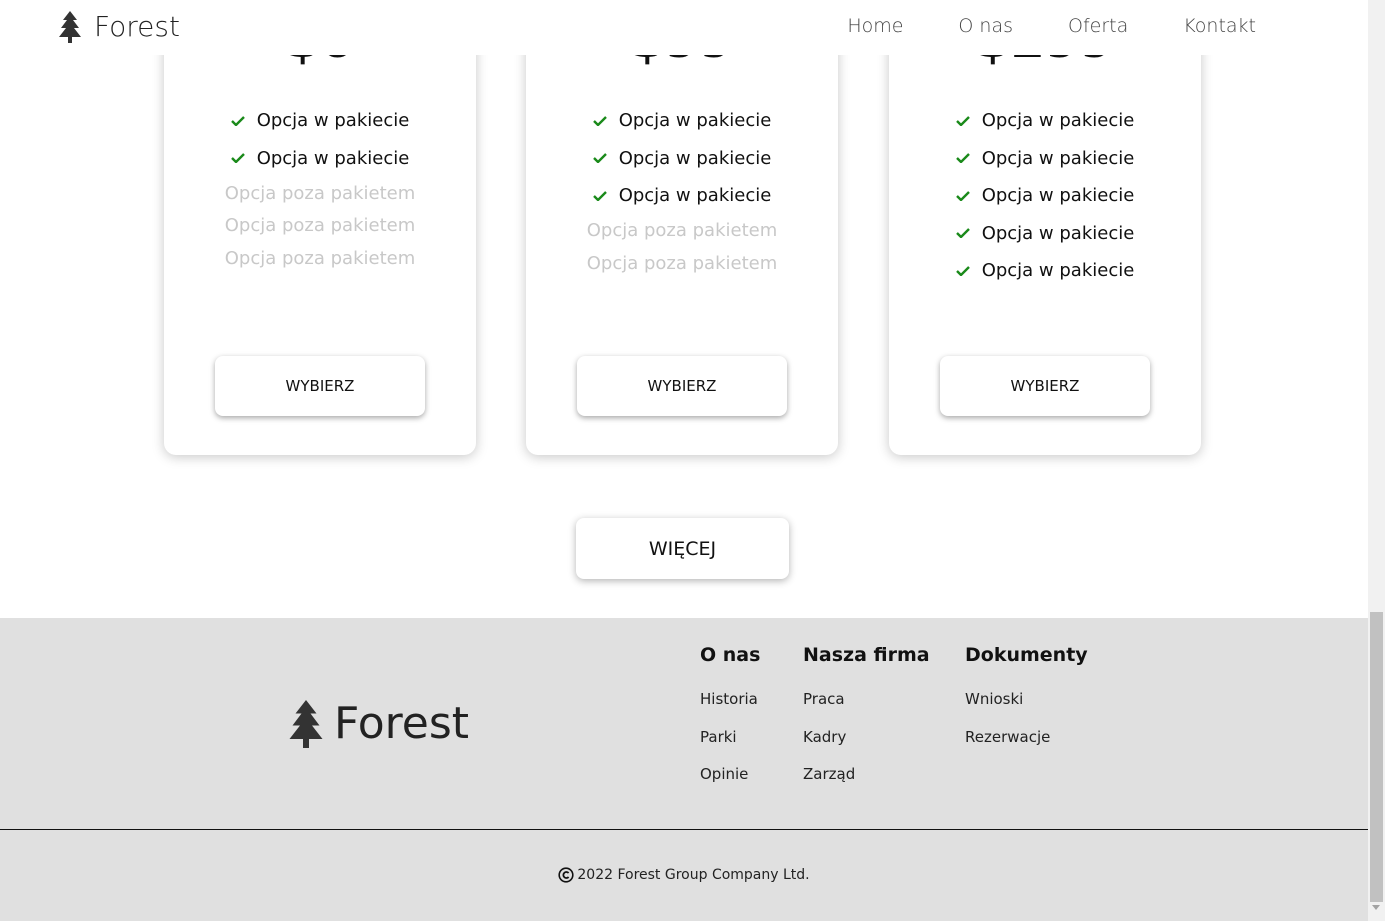 This screenshot has height=921, width=1385. What do you see at coordinates (1376, 757) in the screenshot?
I see `scrollbar-thumb` at bounding box center [1376, 757].